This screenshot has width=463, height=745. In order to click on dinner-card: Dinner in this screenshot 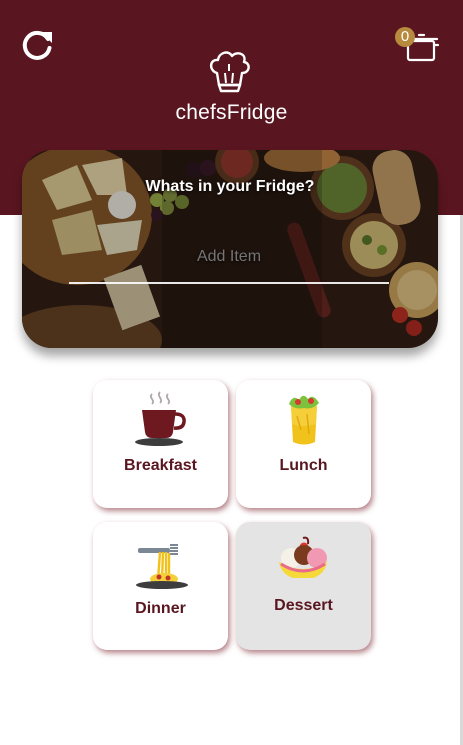, I will do `click(160, 586)`.